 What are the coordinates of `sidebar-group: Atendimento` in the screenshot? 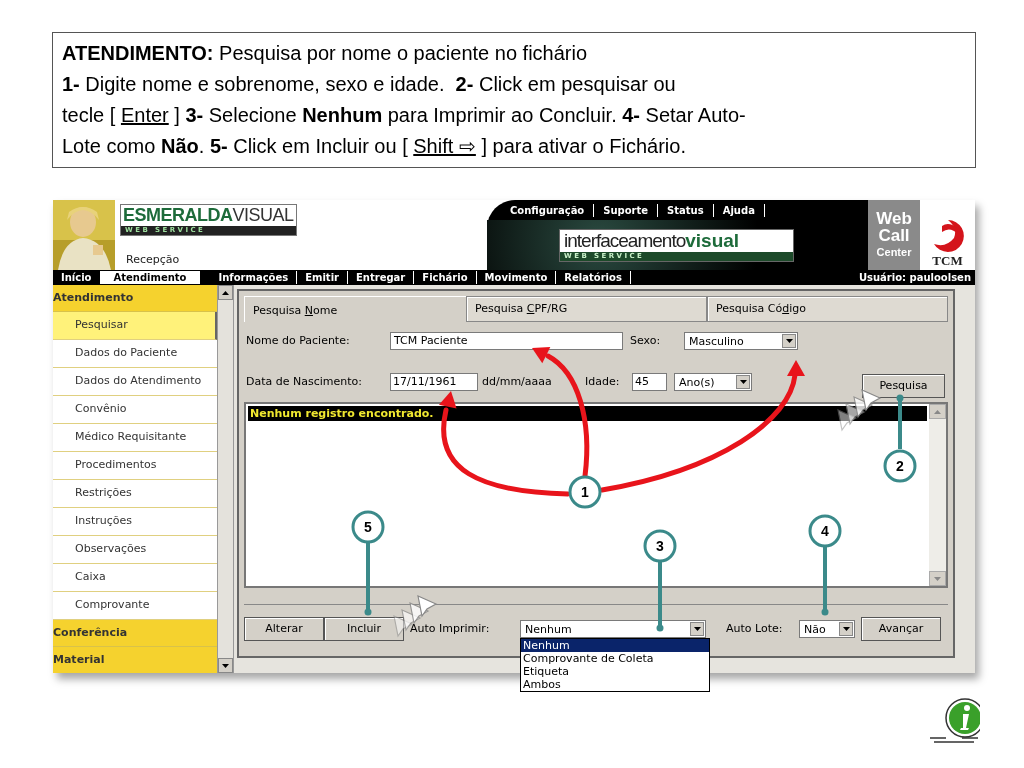 It's located at (135, 298).